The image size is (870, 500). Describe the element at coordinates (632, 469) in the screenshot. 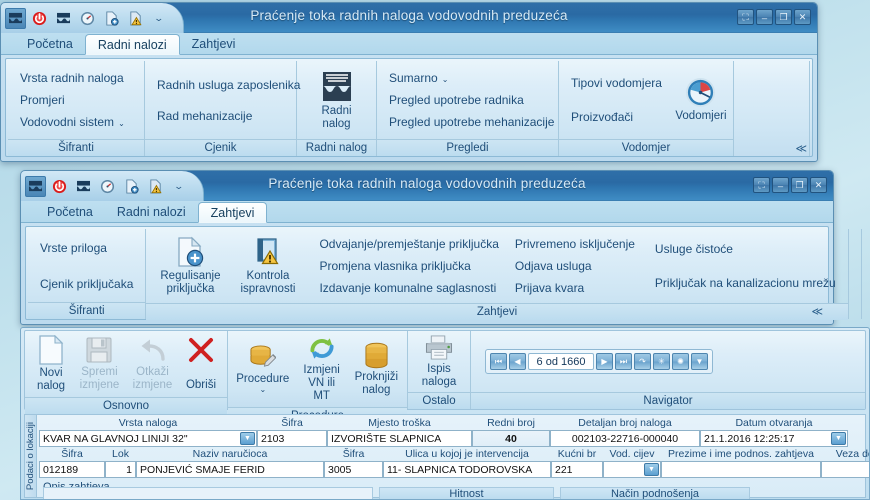

I see `form-field-input: ▼` at that location.